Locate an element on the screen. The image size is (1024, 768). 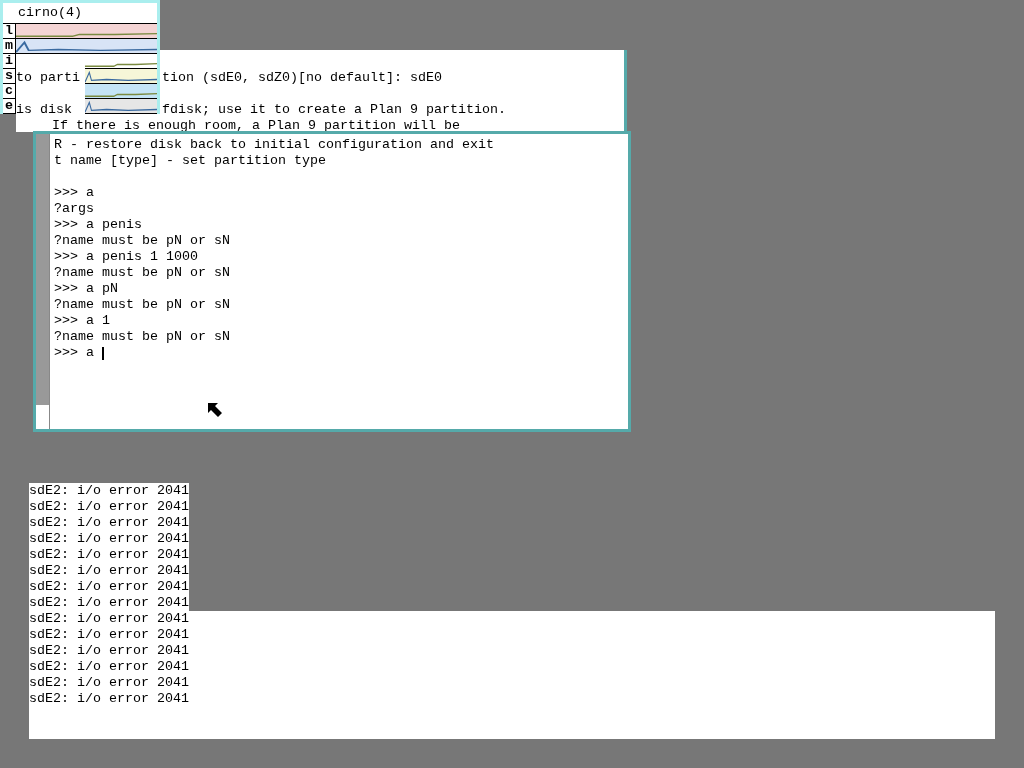
terminal-line: >>> a penis is located at coordinates (98, 225).